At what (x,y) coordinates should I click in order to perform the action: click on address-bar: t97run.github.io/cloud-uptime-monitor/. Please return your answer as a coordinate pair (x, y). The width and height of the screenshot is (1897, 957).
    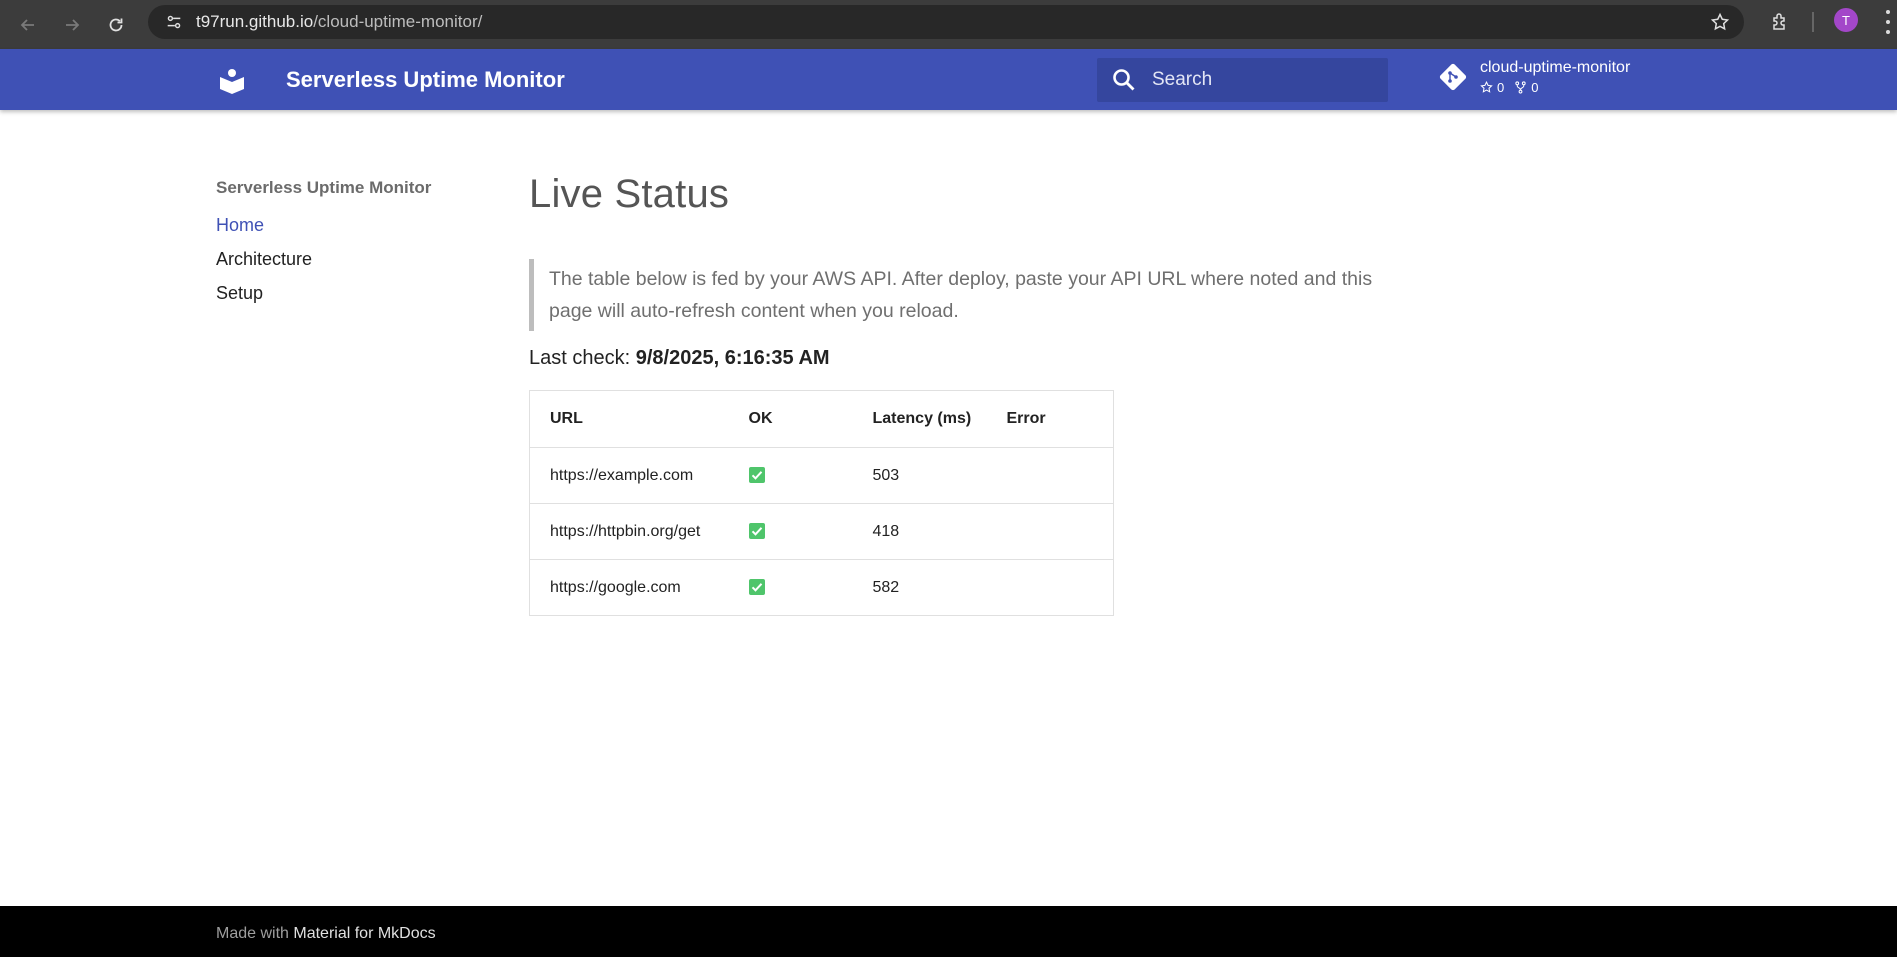
    Looking at the image, I should click on (946, 22).